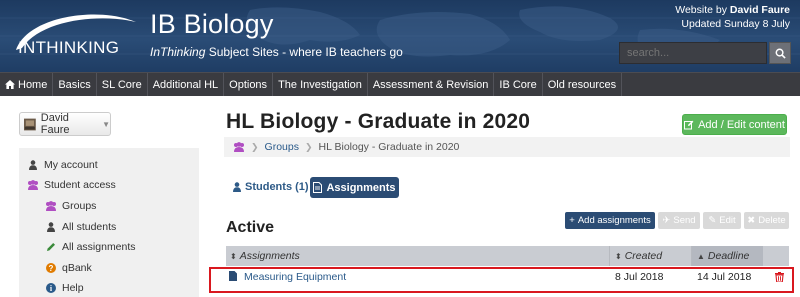 The height and width of the screenshot is (297, 800). What do you see at coordinates (106, 124) in the screenshot?
I see `chevron-down-icon: ▼` at bounding box center [106, 124].